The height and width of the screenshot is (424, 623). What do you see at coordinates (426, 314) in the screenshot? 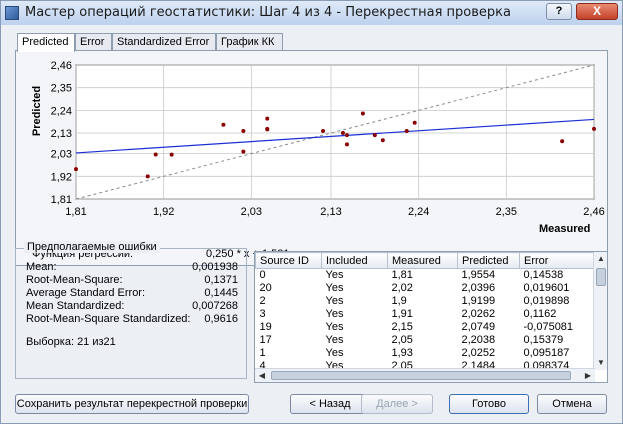
I see `table-row: 3 Yes 1,91 2,0262 0,1162` at bounding box center [426, 314].